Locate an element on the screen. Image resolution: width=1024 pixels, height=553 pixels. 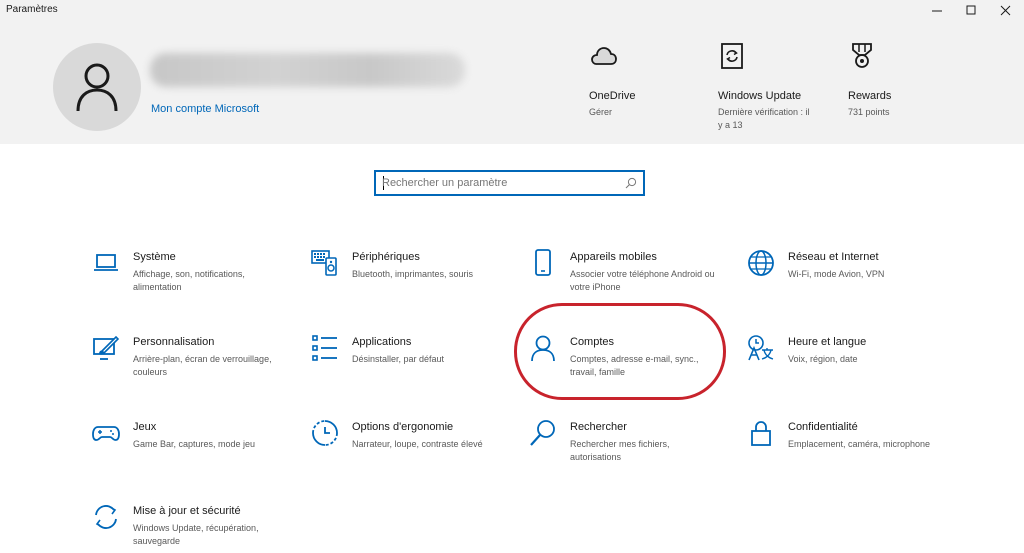
category-gaming: Jeux Game Bar, captures, mode jeu is located at coordinates (192, 451).